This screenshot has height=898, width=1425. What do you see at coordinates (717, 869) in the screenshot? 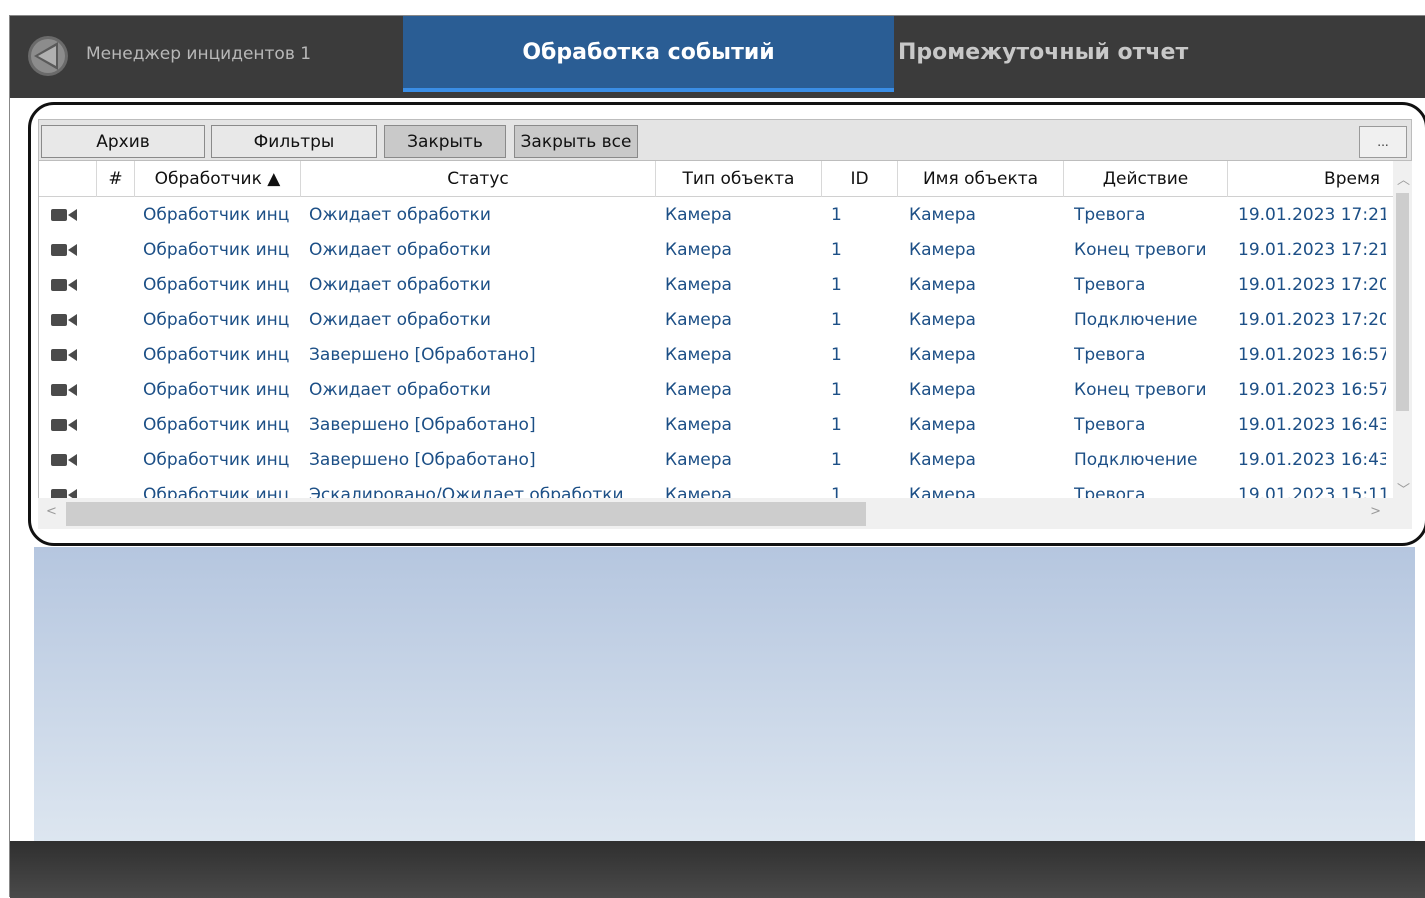
I see `footer-bar` at bounding box center [717, 869].